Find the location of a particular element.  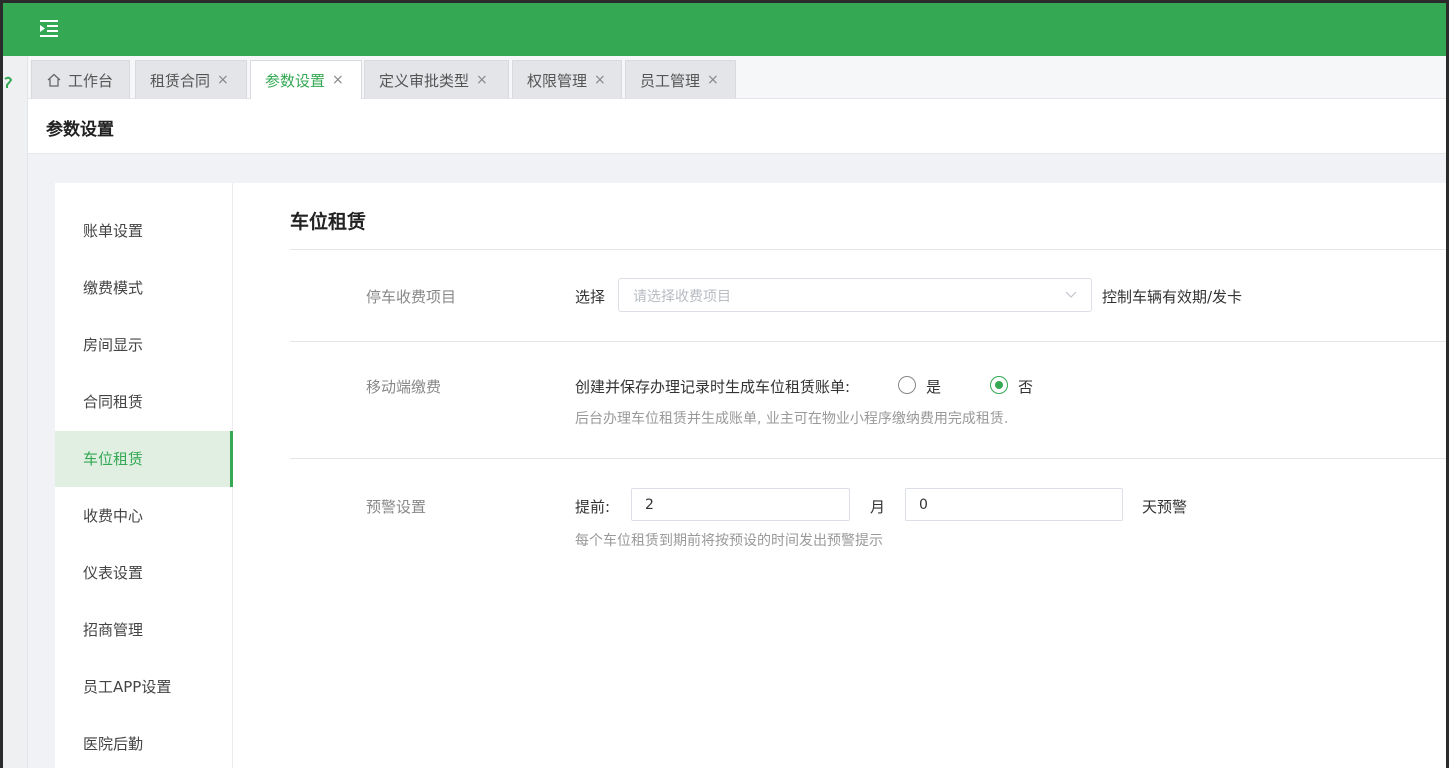

warning-months-input is located at coordinates (740, 504).